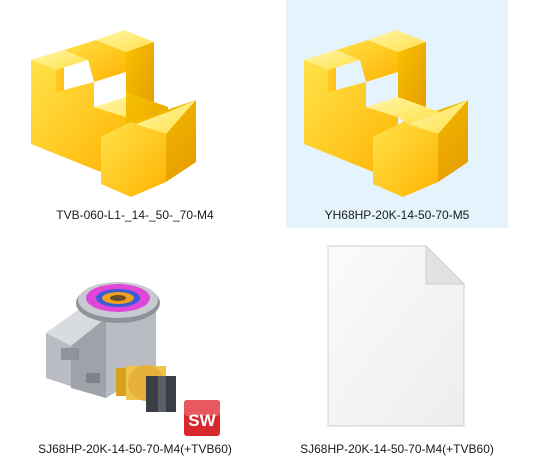 This screenshot has height=475, width=552. Describe the element at coordinates (397, 215) in the screenshot. I see `file-name-label: YH68HP-20K-14-50-70-M5` at that location.